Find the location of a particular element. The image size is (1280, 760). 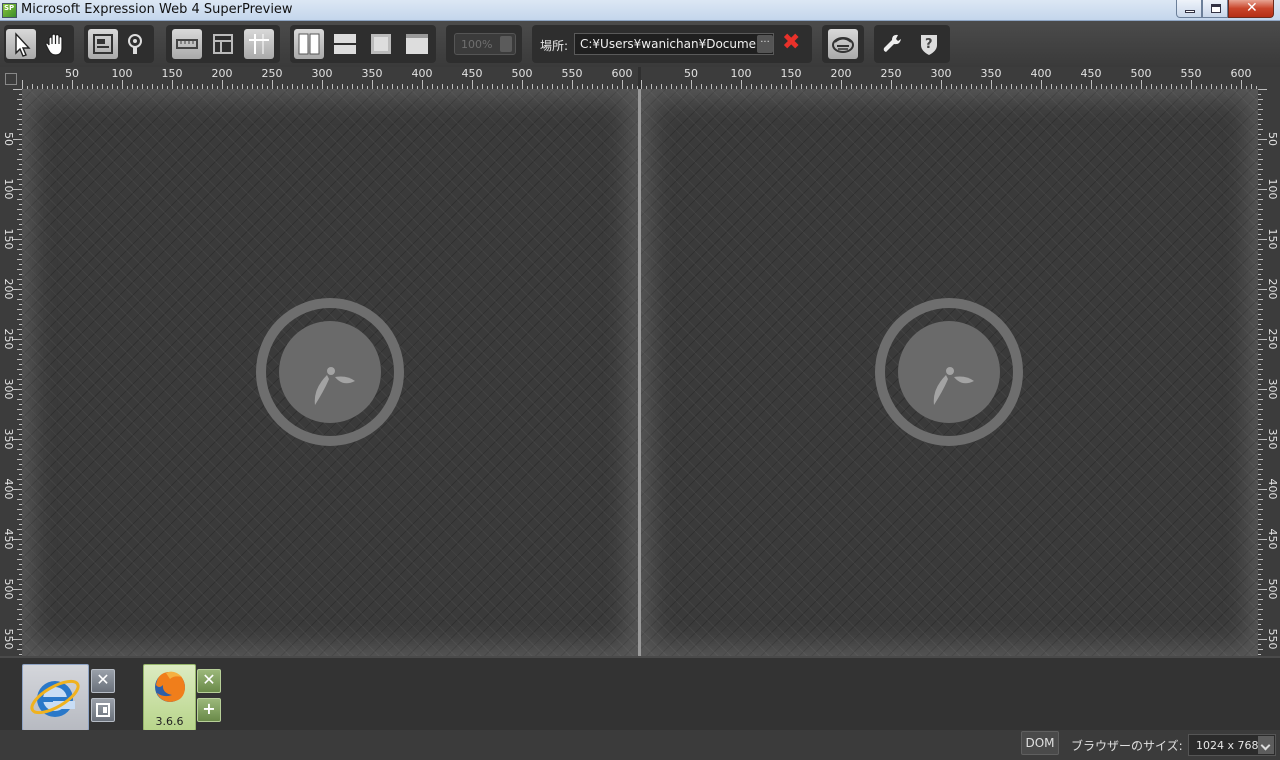

pan-tool-button is located at coordinates (55, 44).